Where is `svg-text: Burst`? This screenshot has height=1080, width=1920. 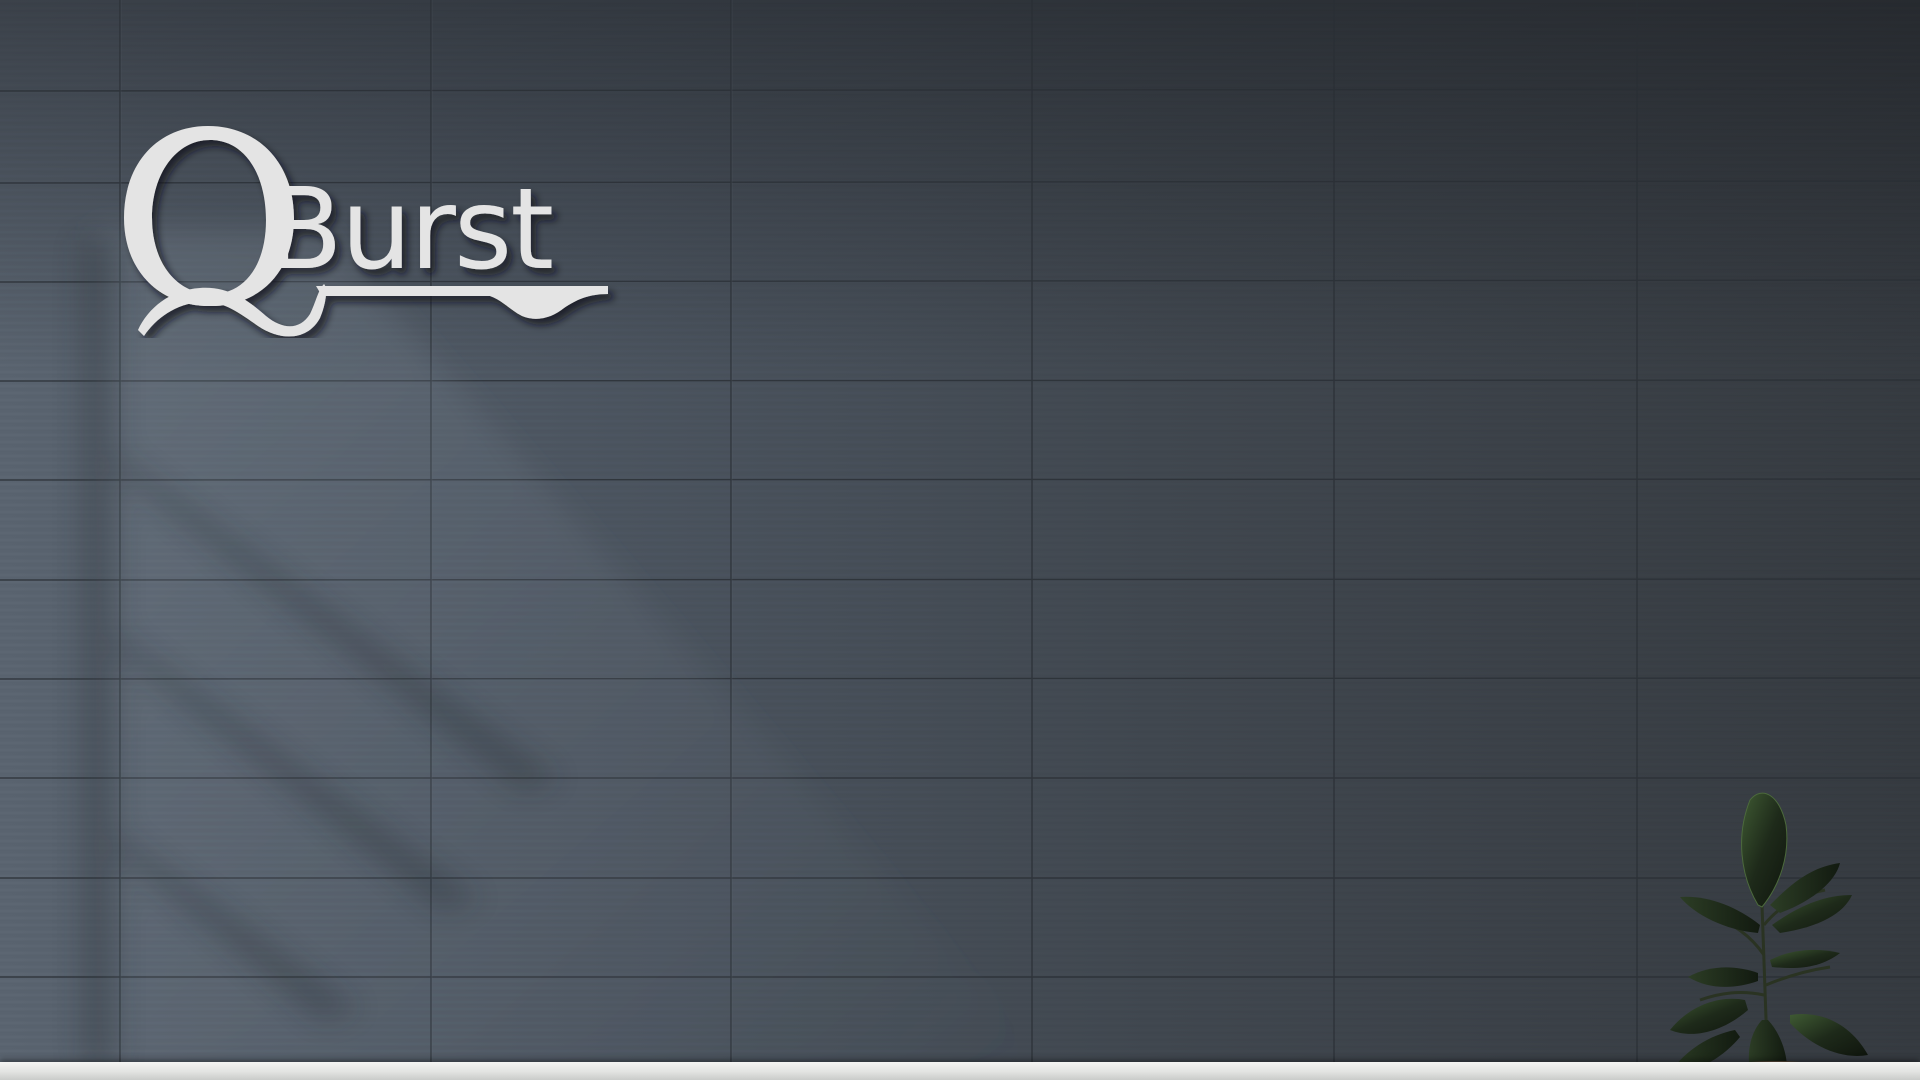
svg-text: Burst is located at coordinates (409, 230).